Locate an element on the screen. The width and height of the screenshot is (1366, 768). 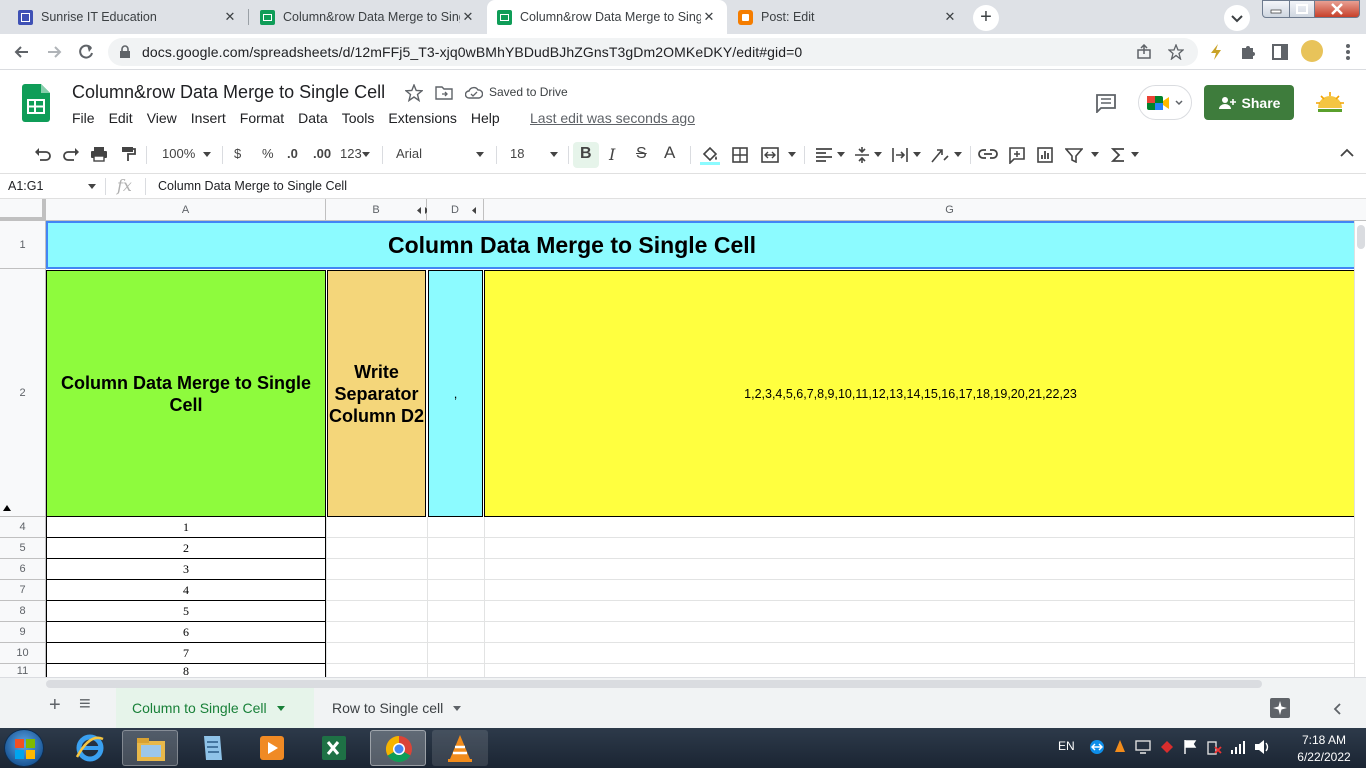
window-close-button is located at coordinates (1337, 9).